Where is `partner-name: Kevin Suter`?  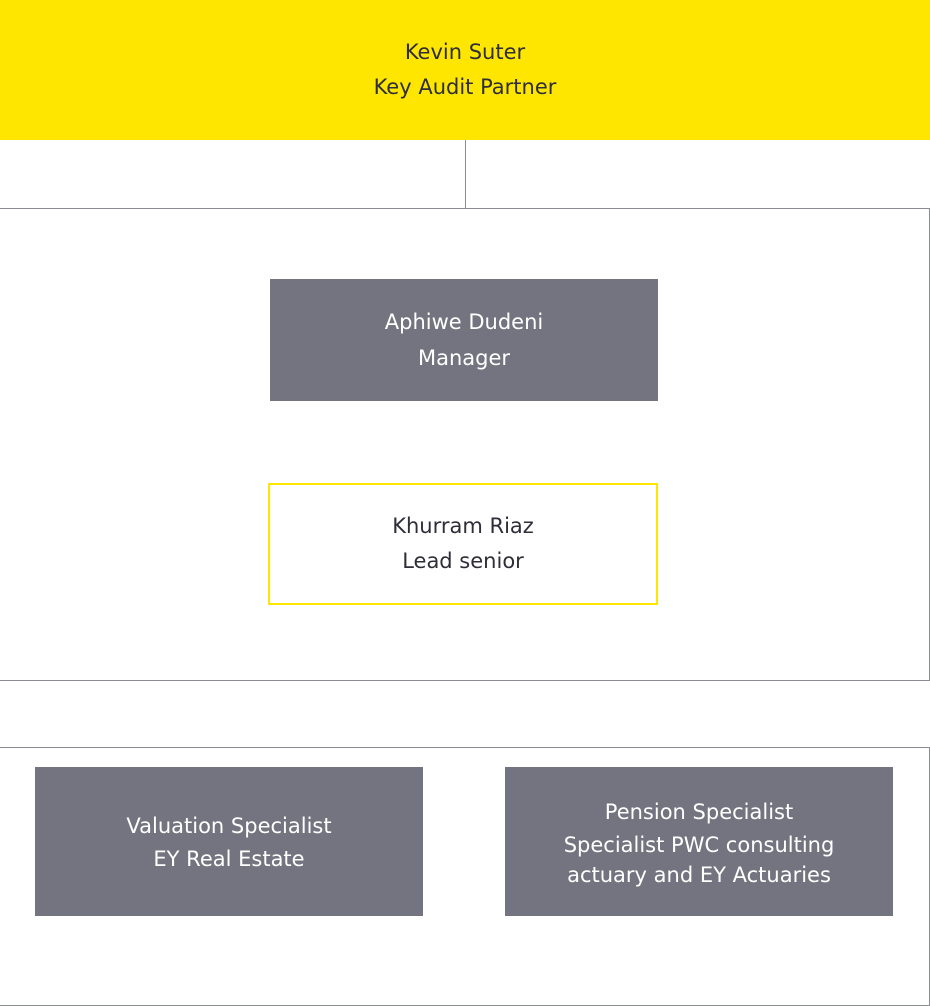 partner-name: Kevin Suter is located at coordinates (465, 52).